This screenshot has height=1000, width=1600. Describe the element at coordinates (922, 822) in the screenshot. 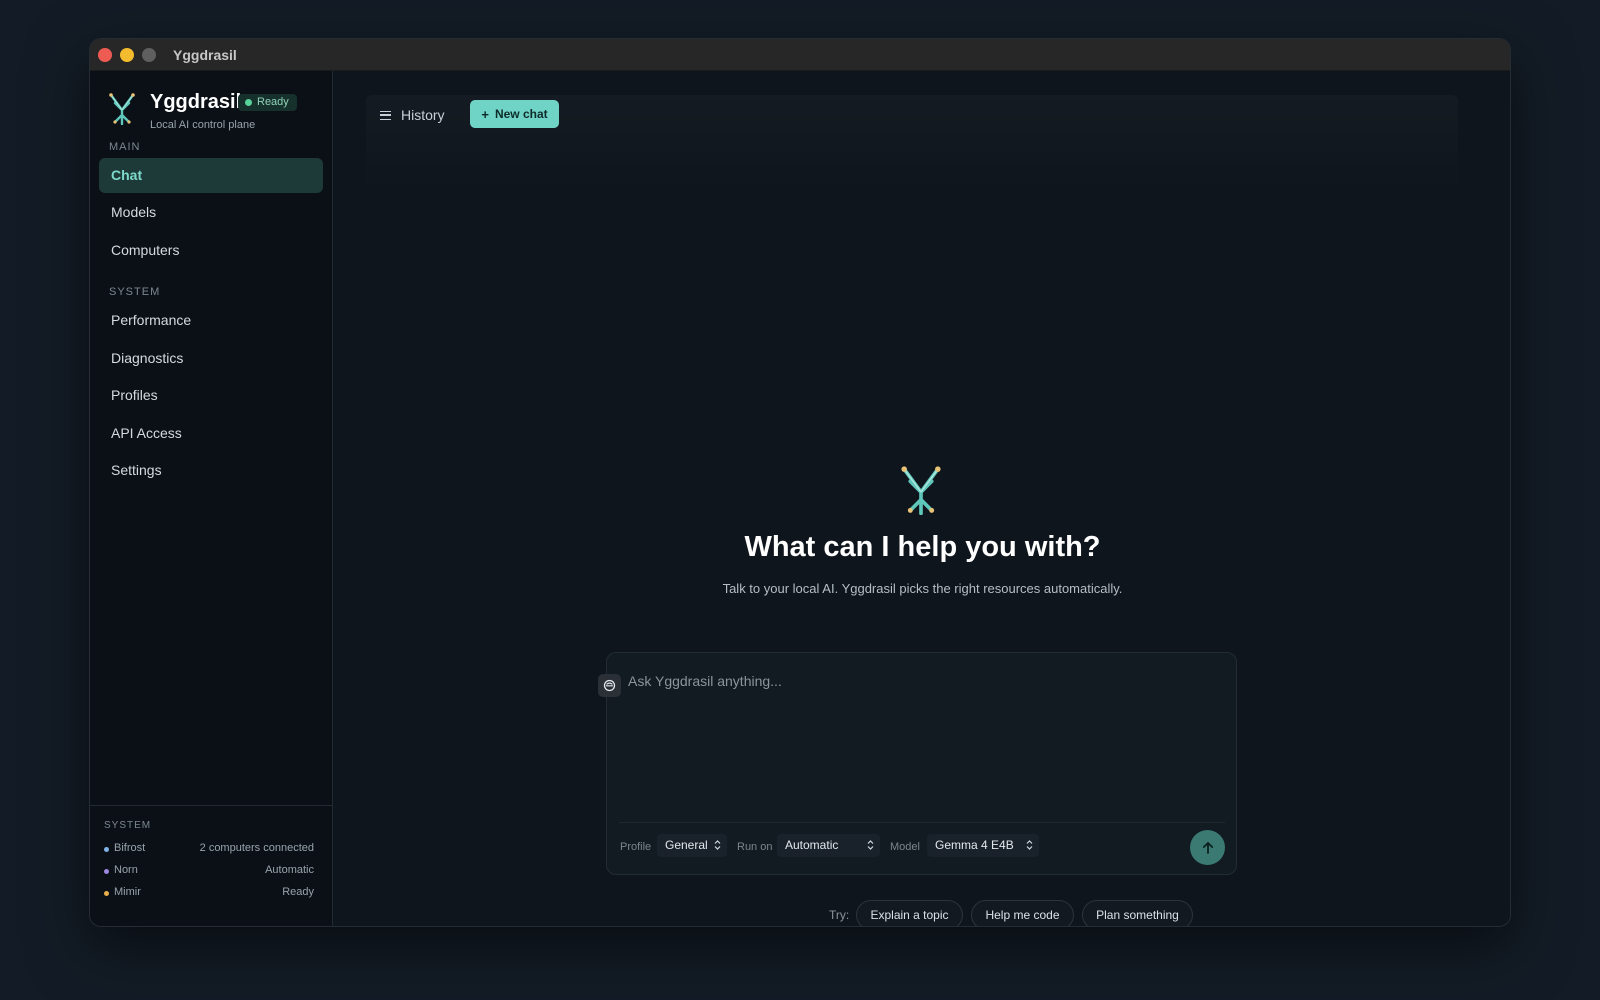

I see `composer-divider` at that location.